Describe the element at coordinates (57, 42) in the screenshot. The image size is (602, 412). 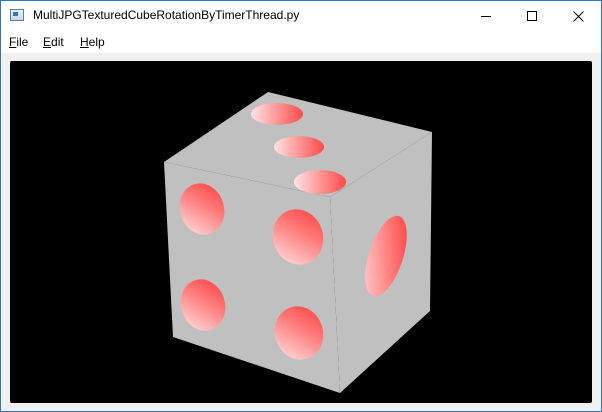
I see `menu-edit-label: dit` at that location.